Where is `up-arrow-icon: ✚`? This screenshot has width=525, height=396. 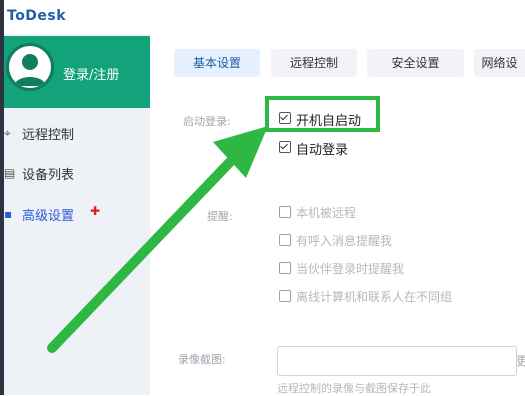
up-arrow-icon: ✚ is located at coordinates (95, 211).